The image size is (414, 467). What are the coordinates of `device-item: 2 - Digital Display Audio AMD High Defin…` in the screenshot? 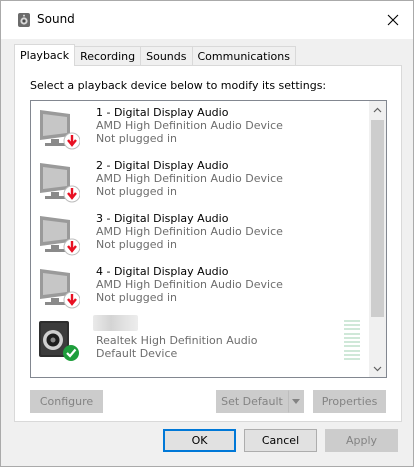 It's located at (201, 180).